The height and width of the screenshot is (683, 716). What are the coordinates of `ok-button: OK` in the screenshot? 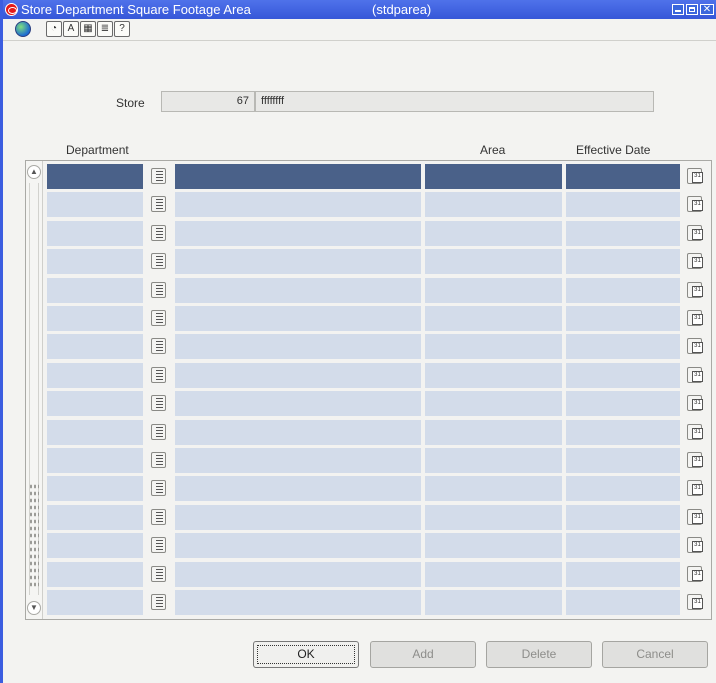 It's located at (306, 654).